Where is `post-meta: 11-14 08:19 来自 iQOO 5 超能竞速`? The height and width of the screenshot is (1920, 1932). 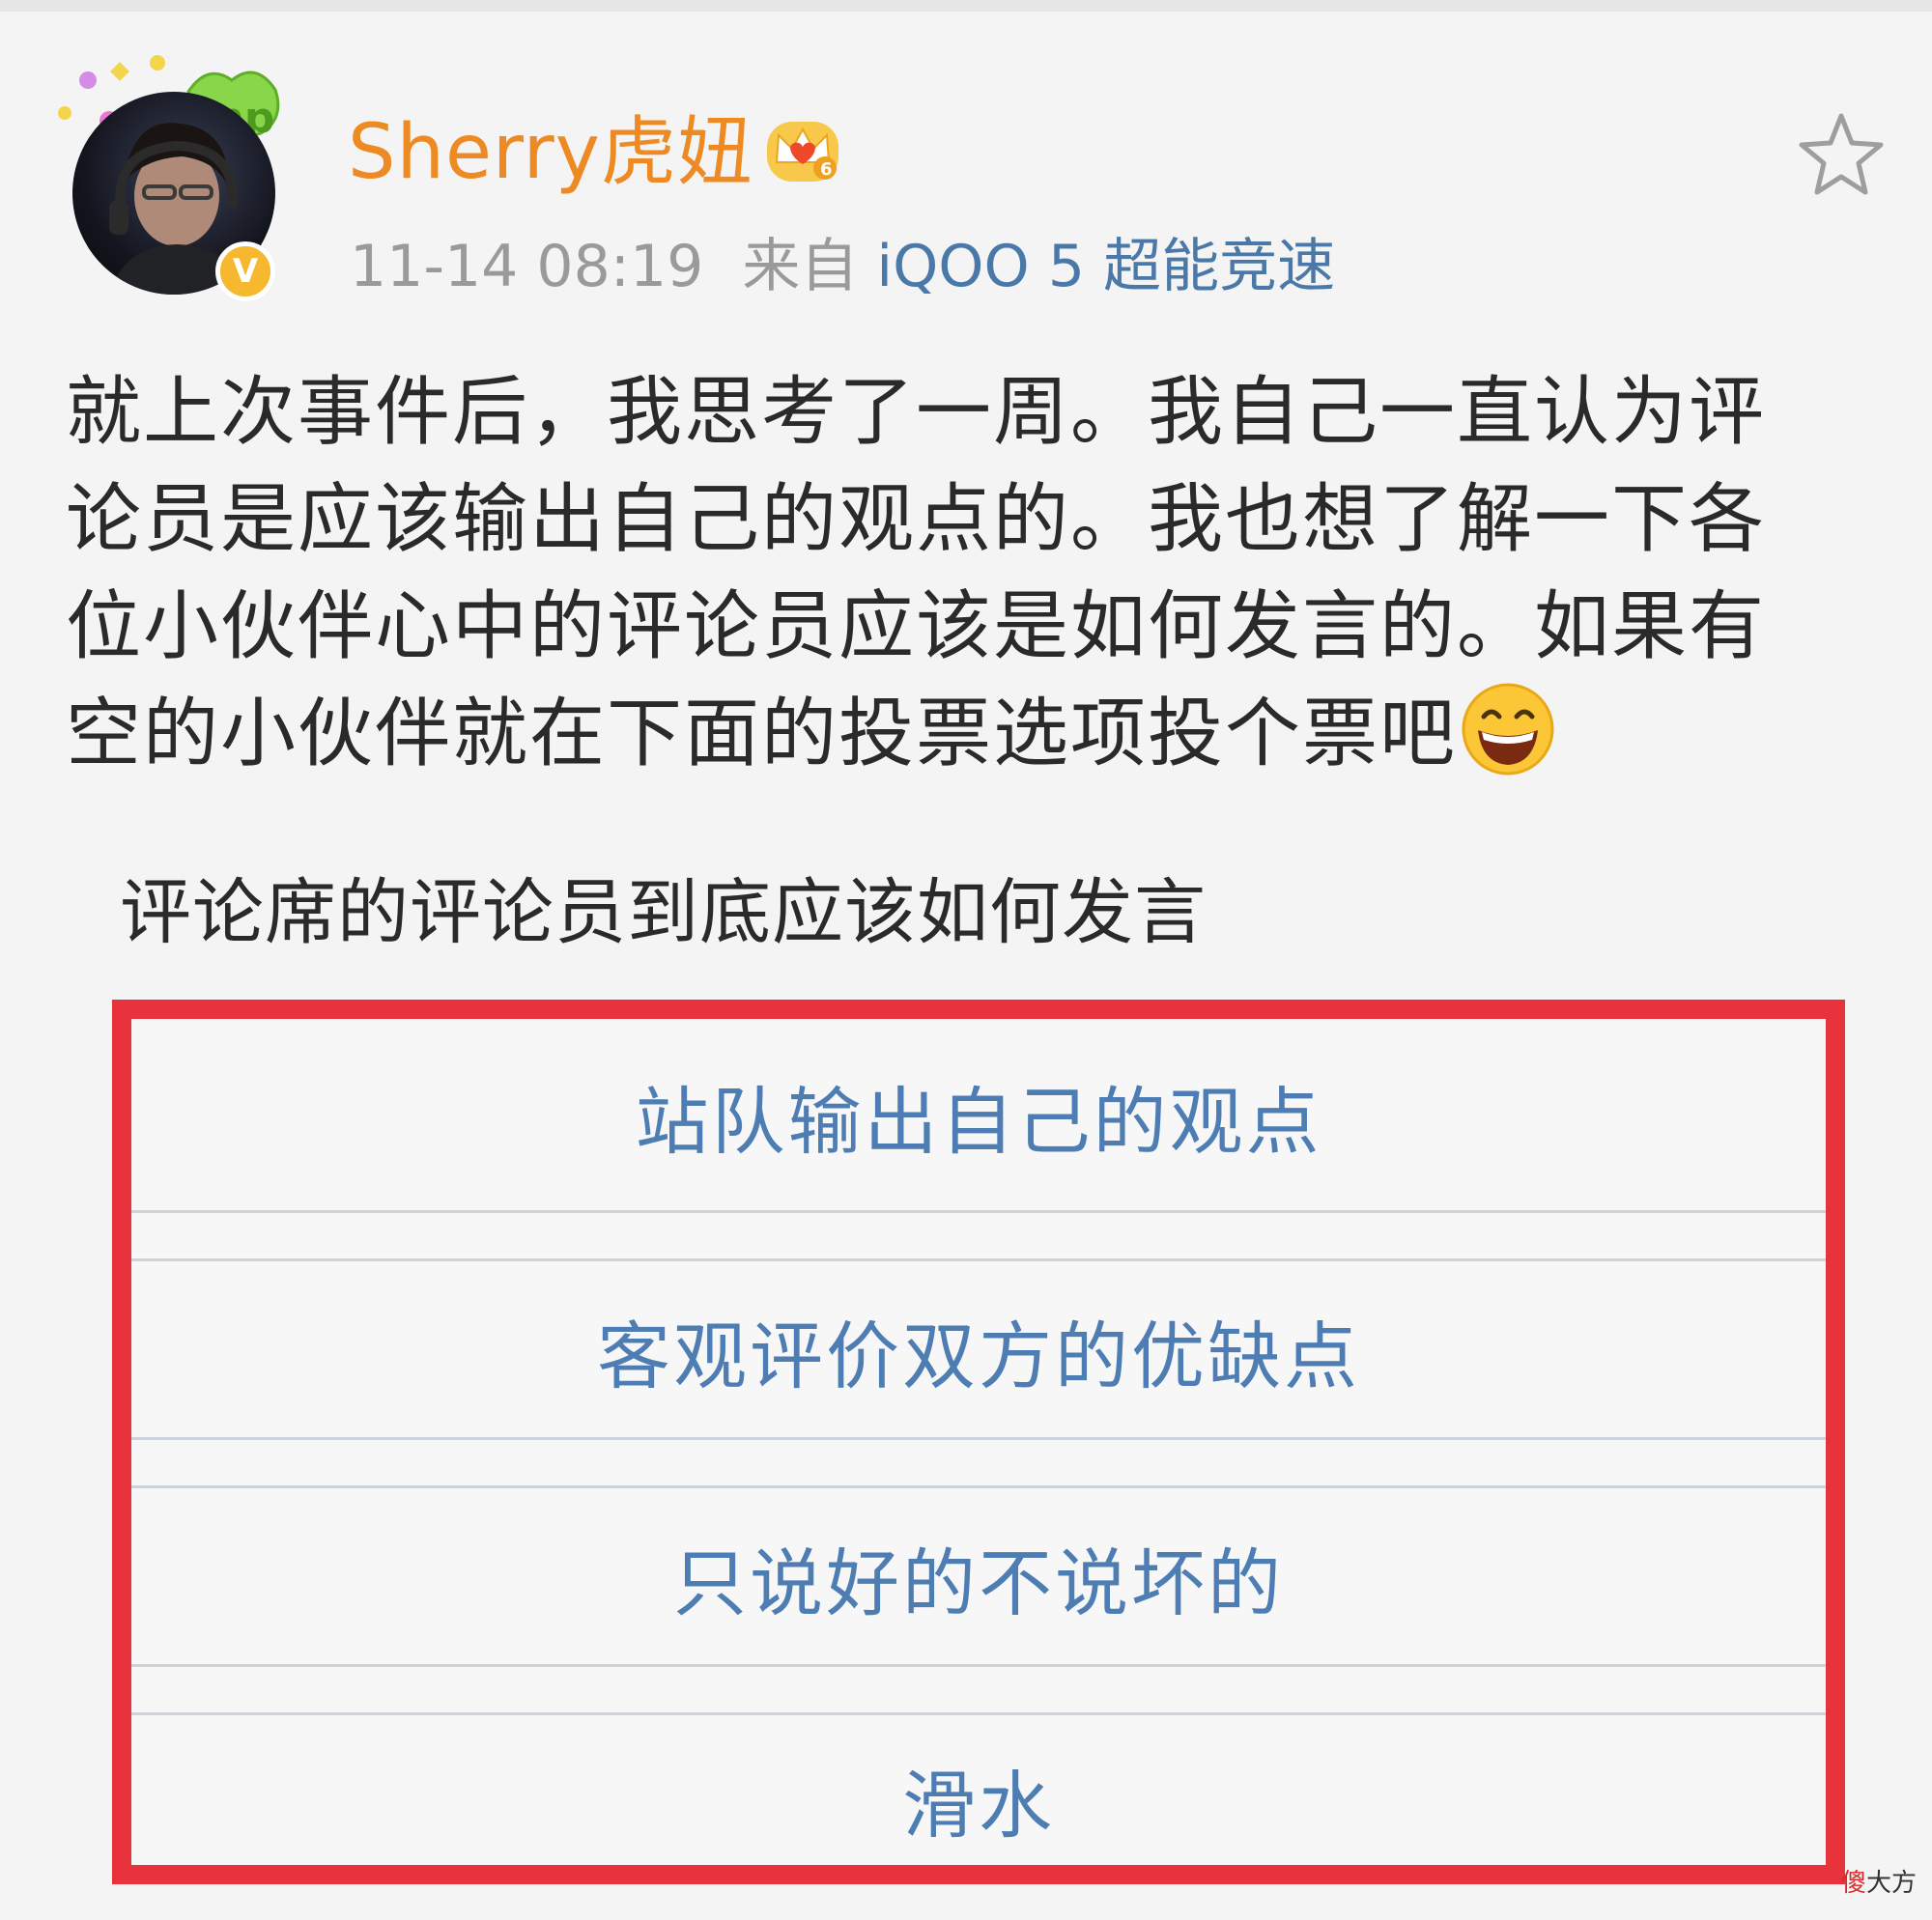
post-meta: 11-14 08:19 来自 iQOO 5 超能竞速 is located at coordinates (842, 266).